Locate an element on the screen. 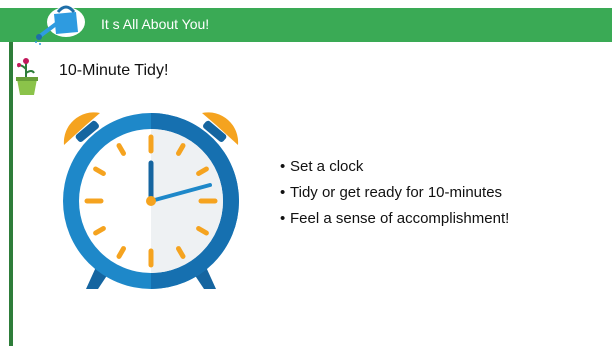  bullet-item: • Feel a sense of accomplishment! is located at coordinates (394, 219).